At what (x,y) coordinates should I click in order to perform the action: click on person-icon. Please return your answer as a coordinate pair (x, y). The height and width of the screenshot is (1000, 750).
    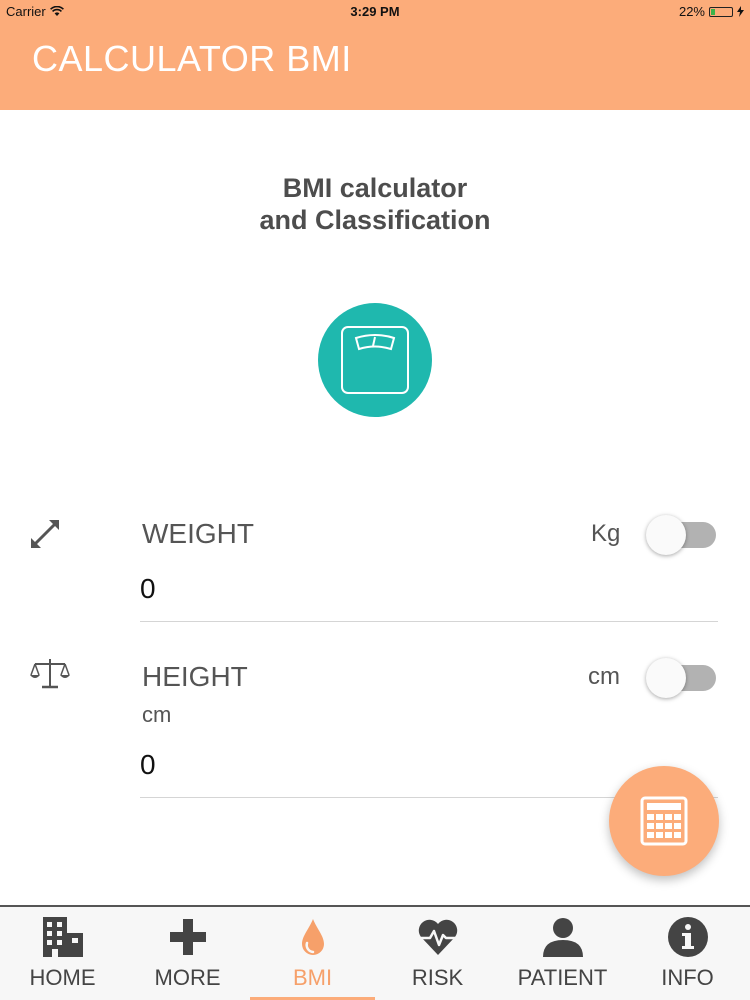
    Looking at the image, I should click on (563, 937).